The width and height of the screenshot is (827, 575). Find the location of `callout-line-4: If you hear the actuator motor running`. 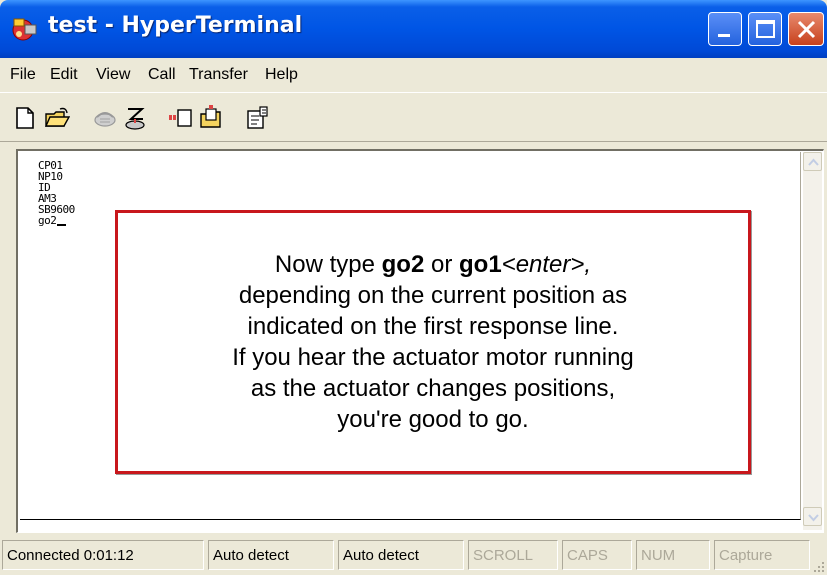

callout-line-4: If you hear the actuator motor running is located at coordinates (433, 357).